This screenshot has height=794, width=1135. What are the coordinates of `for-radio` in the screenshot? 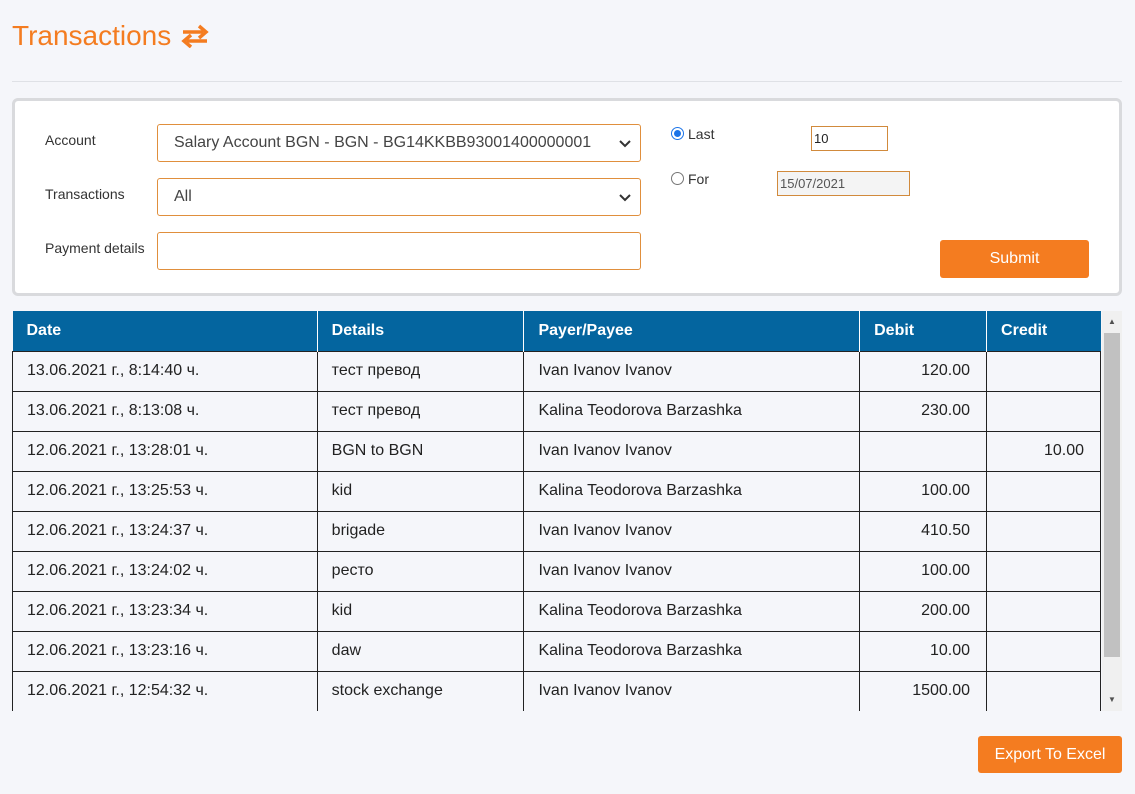 It's located at (677, 178).